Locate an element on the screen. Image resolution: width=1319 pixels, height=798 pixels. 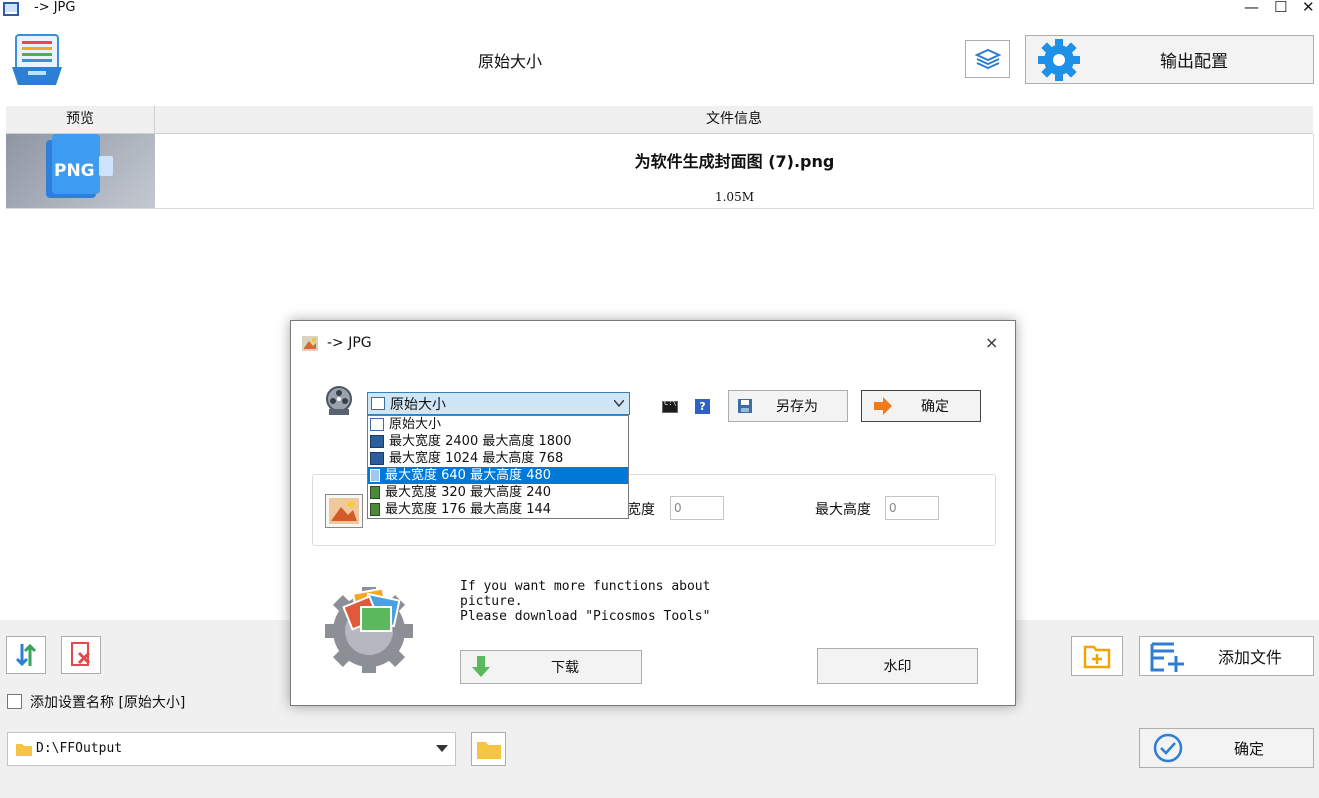
preset-select: 原始大小 is located at coordinates (498, 403).